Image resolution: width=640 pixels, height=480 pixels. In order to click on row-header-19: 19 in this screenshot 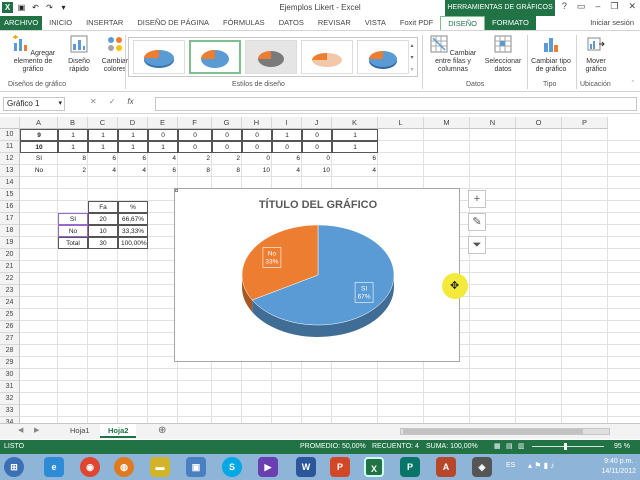, I will do `click(10, 243)`.